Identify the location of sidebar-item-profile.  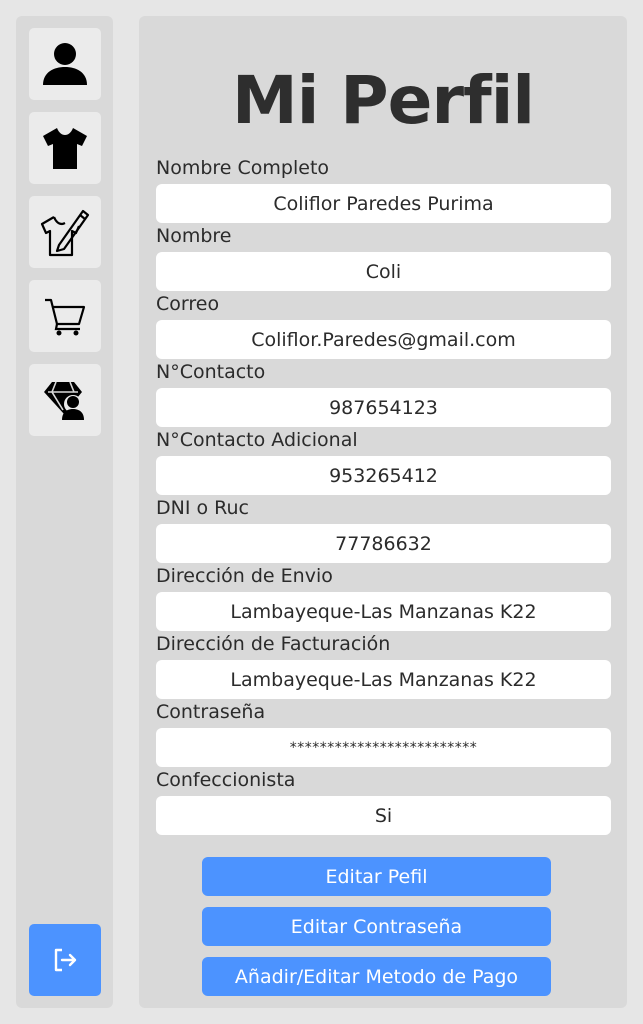
(65, 64).